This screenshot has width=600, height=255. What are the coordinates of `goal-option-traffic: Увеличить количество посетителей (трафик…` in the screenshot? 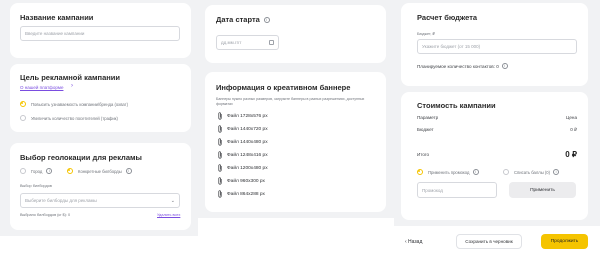 It's located at (69, 118).